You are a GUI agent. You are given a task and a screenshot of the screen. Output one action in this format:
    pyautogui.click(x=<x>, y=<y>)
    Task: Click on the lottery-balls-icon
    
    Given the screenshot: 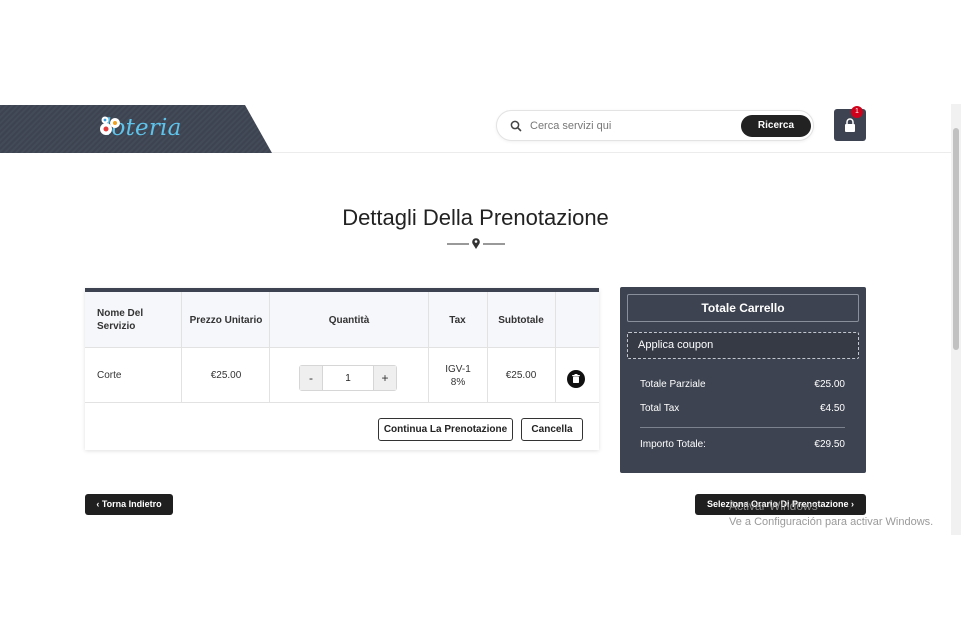 What is the action you would take?
    pyautogui.click(x=110, y=125)
    